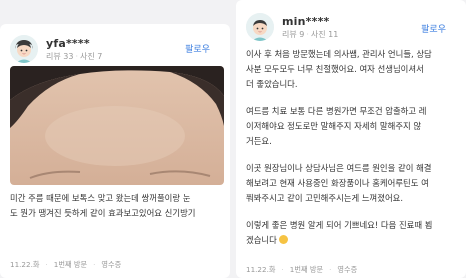 This screenshot has height=278, width=466. I want to click on review-paragraph: 이렇게 좋은 병원 알게 되어 기쁘네요! 다음 진료때 뵙 겠습니다, so click(353, 233).